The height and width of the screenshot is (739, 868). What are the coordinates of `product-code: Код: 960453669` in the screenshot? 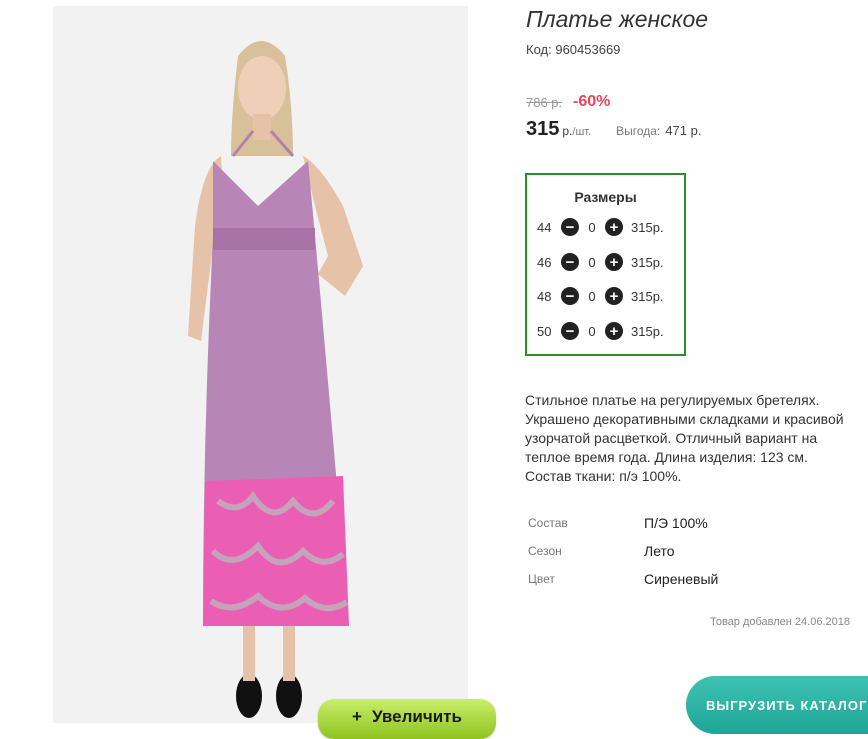 It's located at (573, 49).